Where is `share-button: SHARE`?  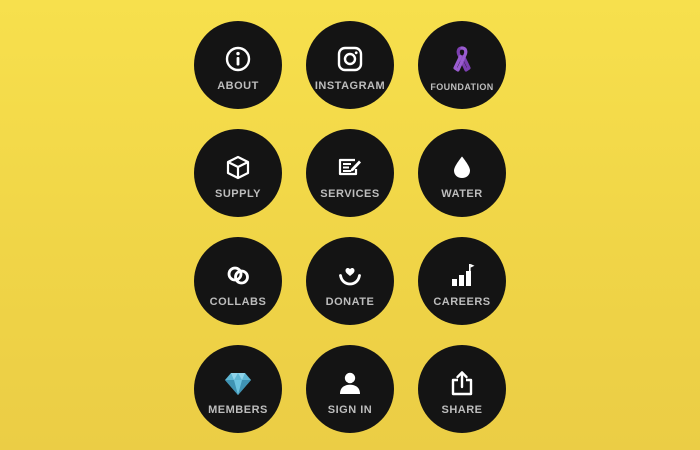
share-button: SHARE is located at coordinates (462, 389).